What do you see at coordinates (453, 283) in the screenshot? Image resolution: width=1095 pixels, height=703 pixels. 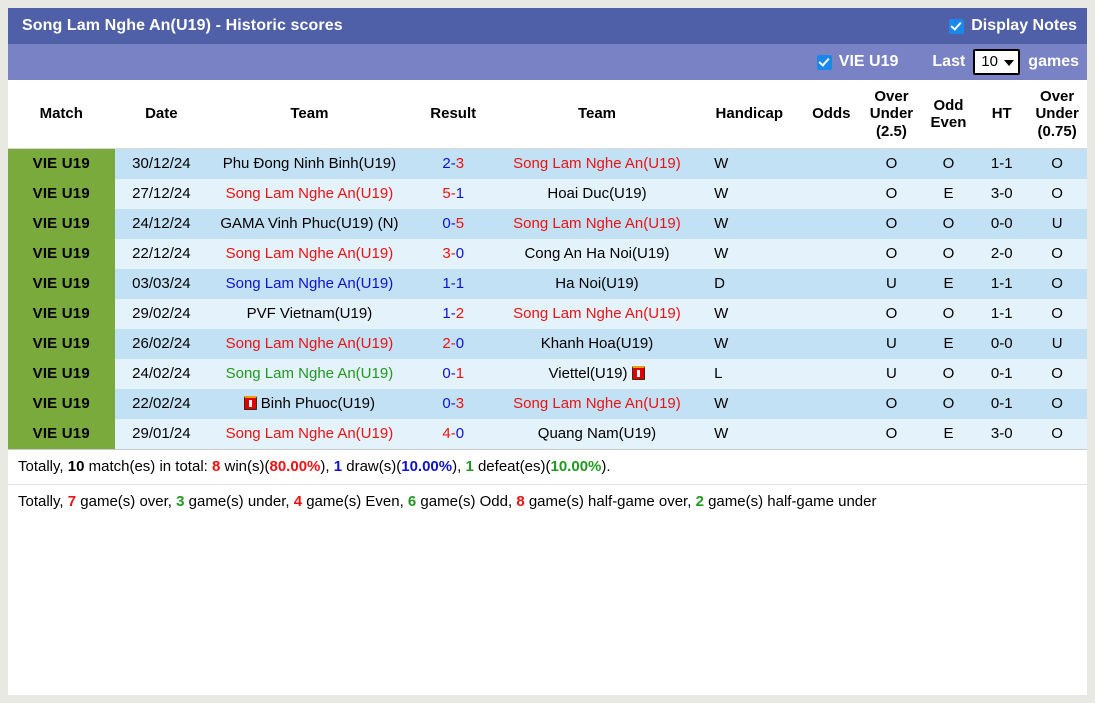 I see `result-score: 1-1` at bounding box center [453, 283].